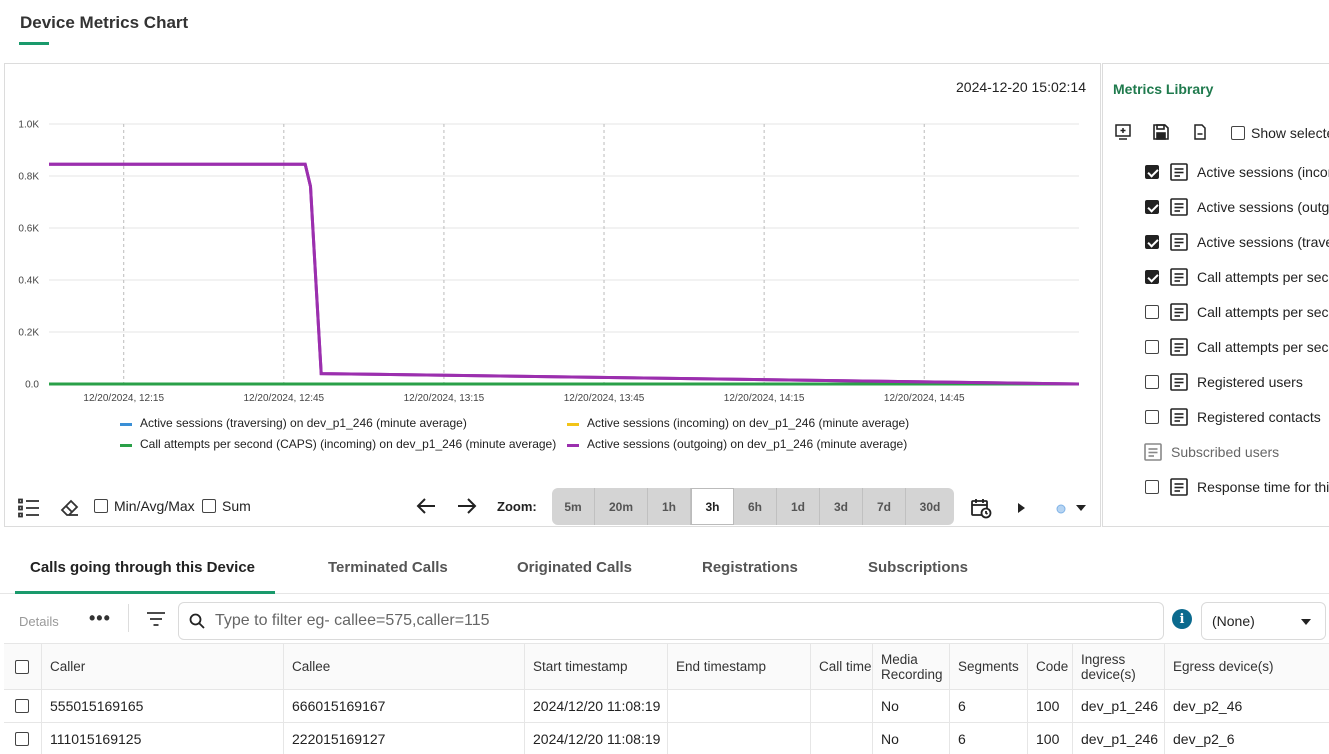 The image size is (1329, 754). Describe the element at coordinates (70, 508) in the screenshot. I see `eraser-icon` at that location.